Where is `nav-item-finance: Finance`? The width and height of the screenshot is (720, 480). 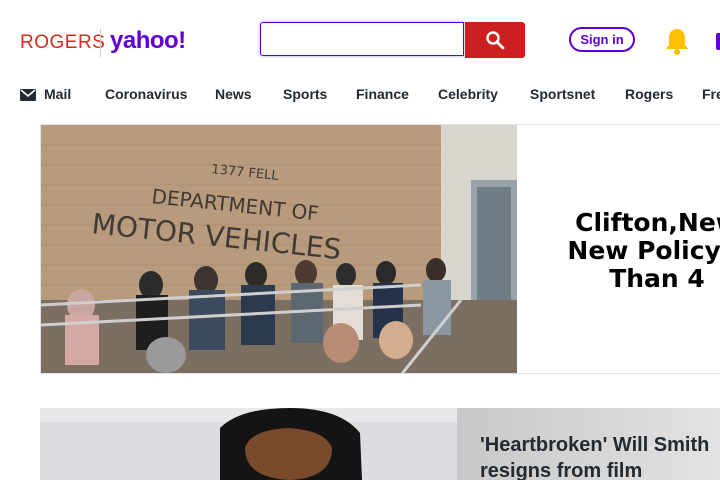 nav-item-finance: Finance is located at coordinates (382, 94).